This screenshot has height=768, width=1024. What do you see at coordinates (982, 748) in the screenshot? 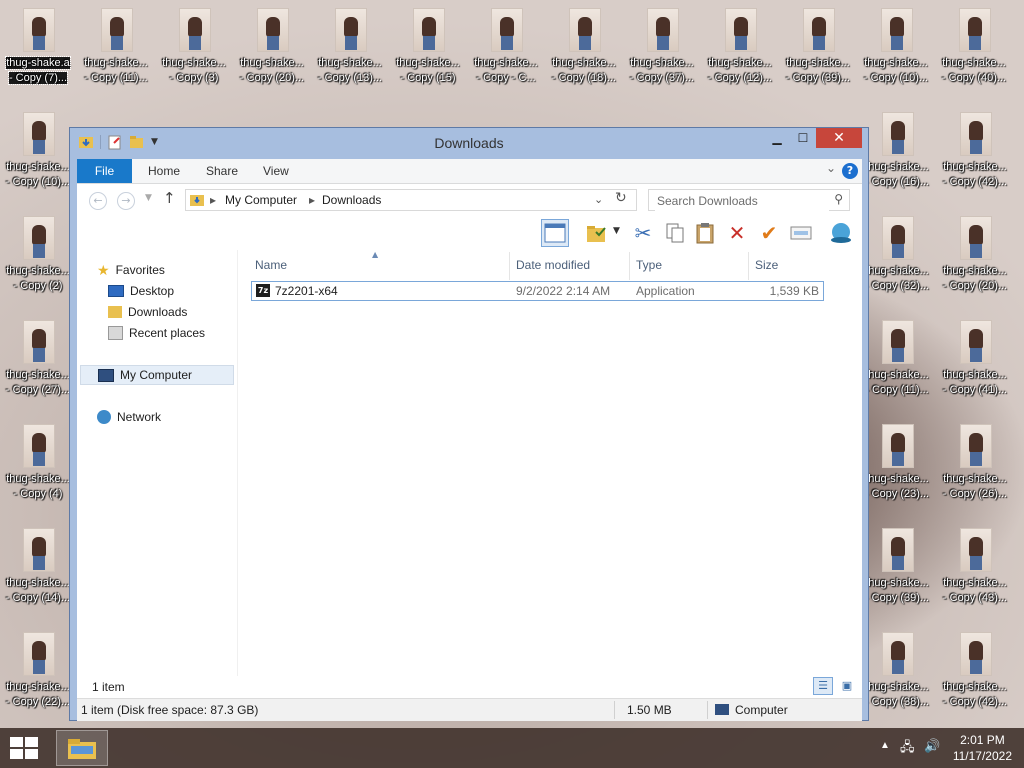
I see `clock: 2:01 PM 11/17/2022` at bounding box center [982, 748].